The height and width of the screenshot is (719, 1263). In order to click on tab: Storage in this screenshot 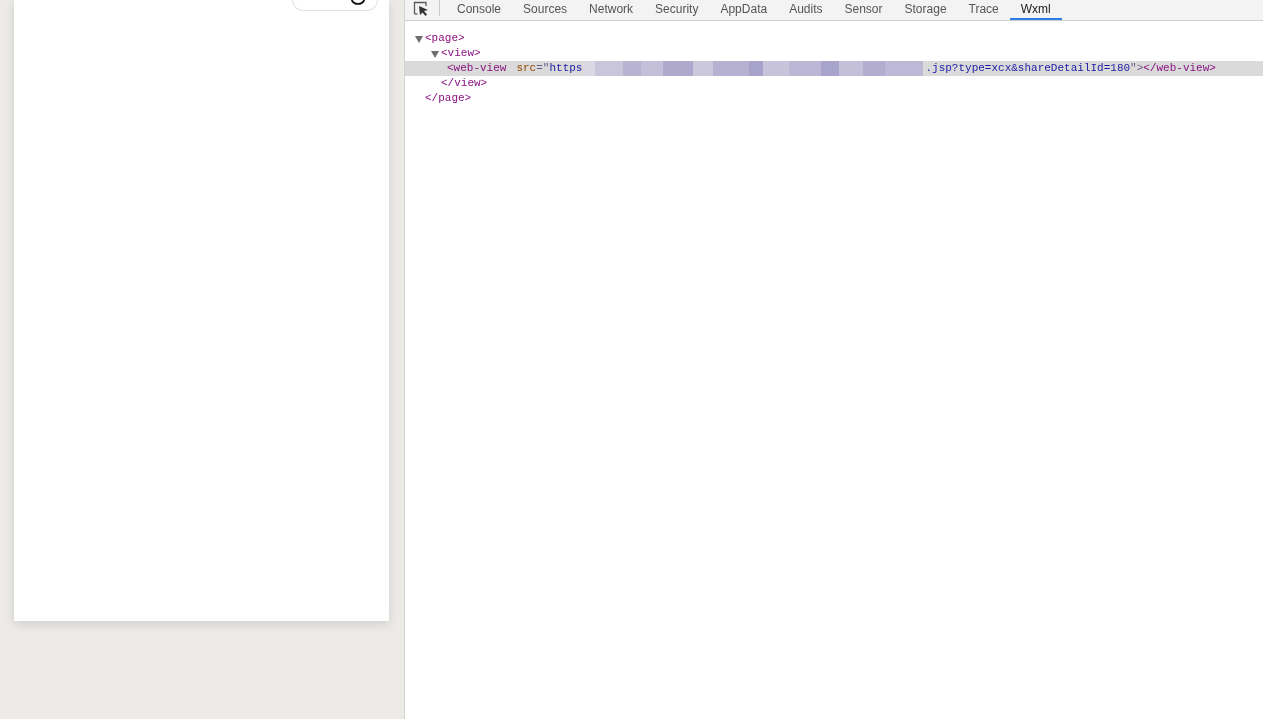, I will do `click(925, 10)`.